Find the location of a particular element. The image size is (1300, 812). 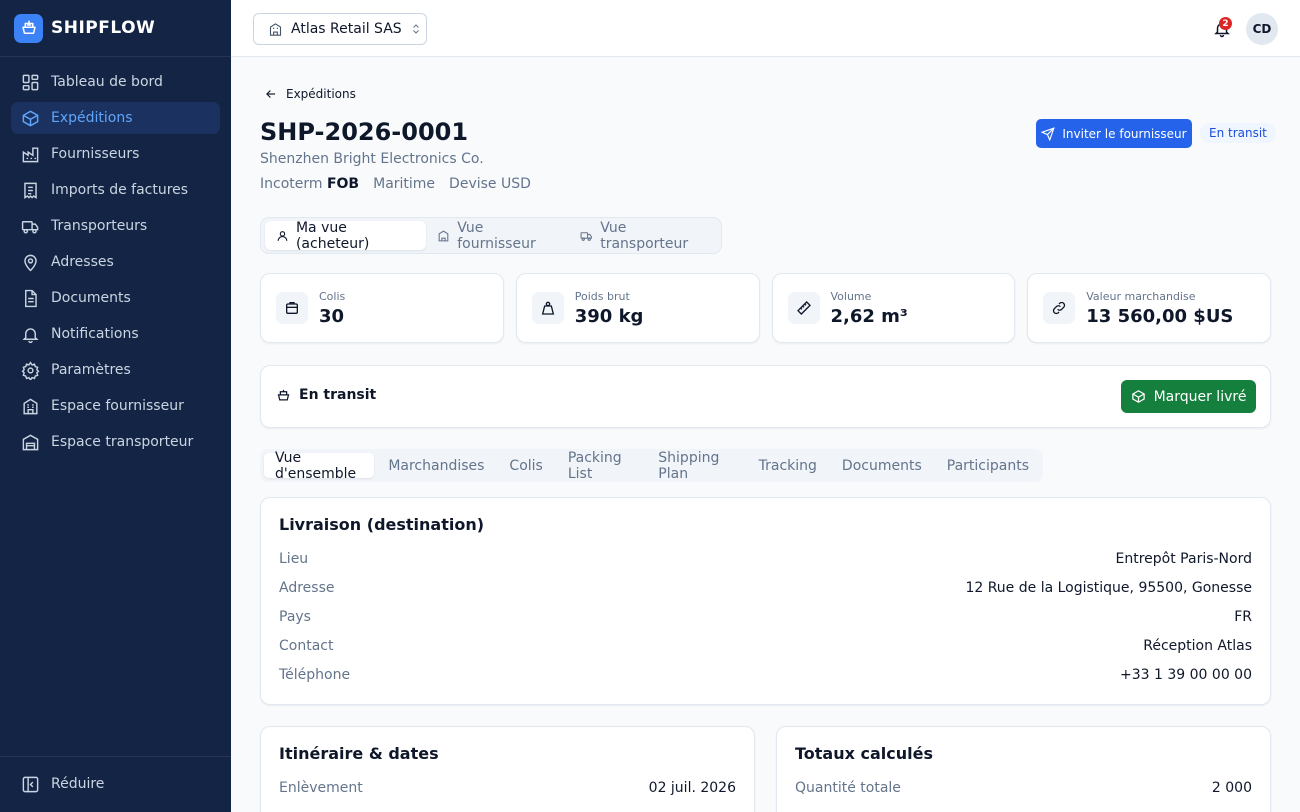

shipment-meta: Incoterm FOB Maritime Devise USD is located at coordinates (395, 184).